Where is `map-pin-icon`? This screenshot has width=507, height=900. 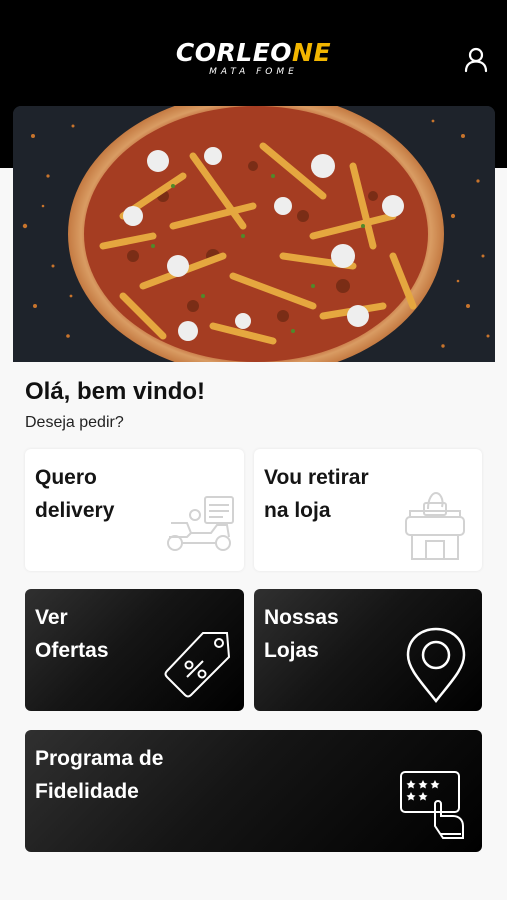 map-pin-icon is located at coordinates (436, 665).